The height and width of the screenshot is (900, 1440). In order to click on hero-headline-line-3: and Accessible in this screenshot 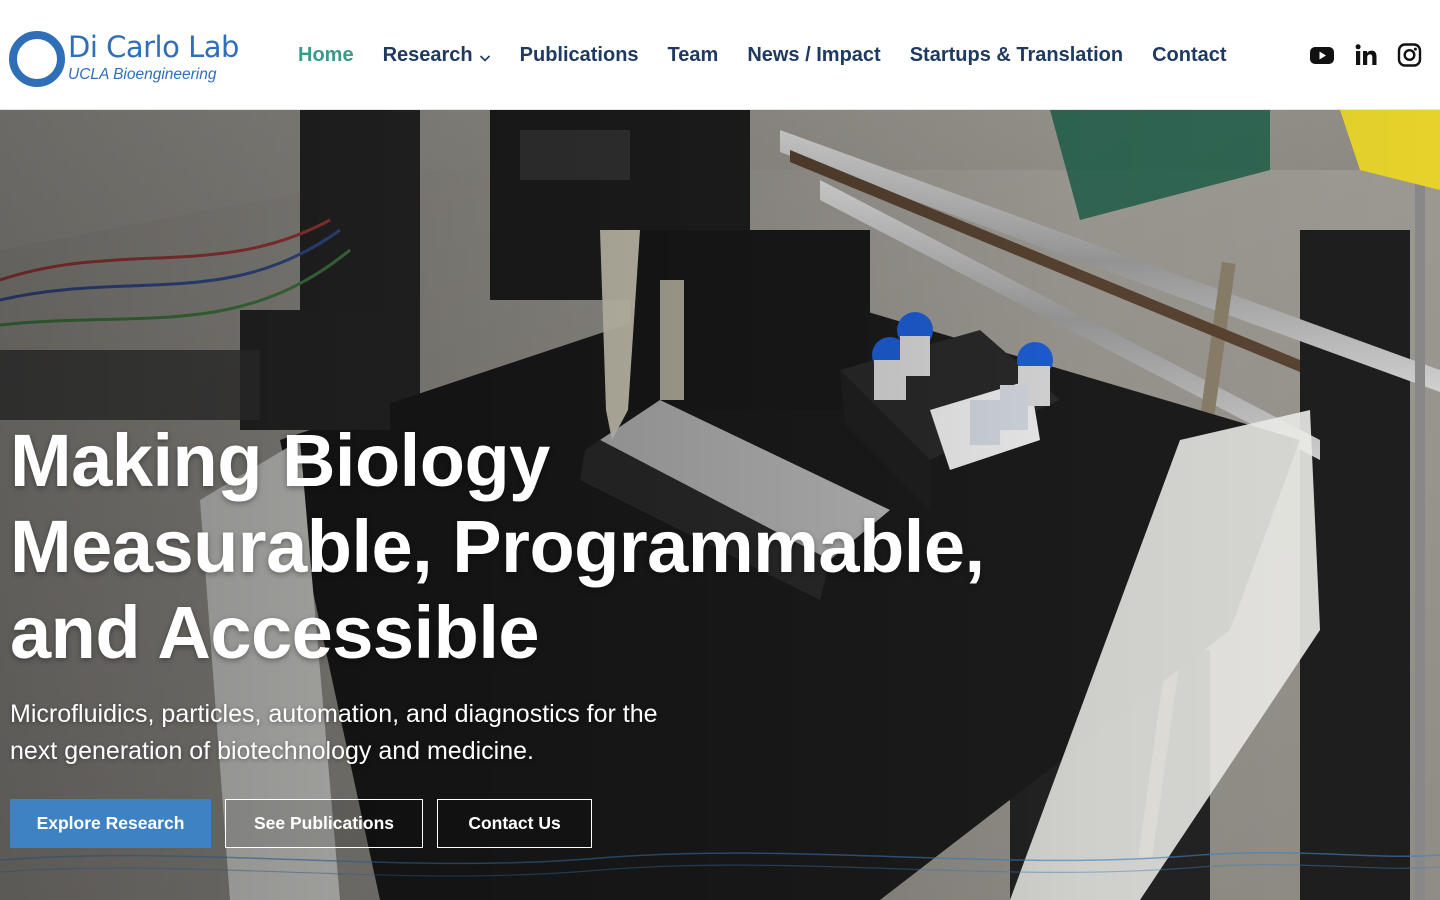, I will do `click(275, 632)`.